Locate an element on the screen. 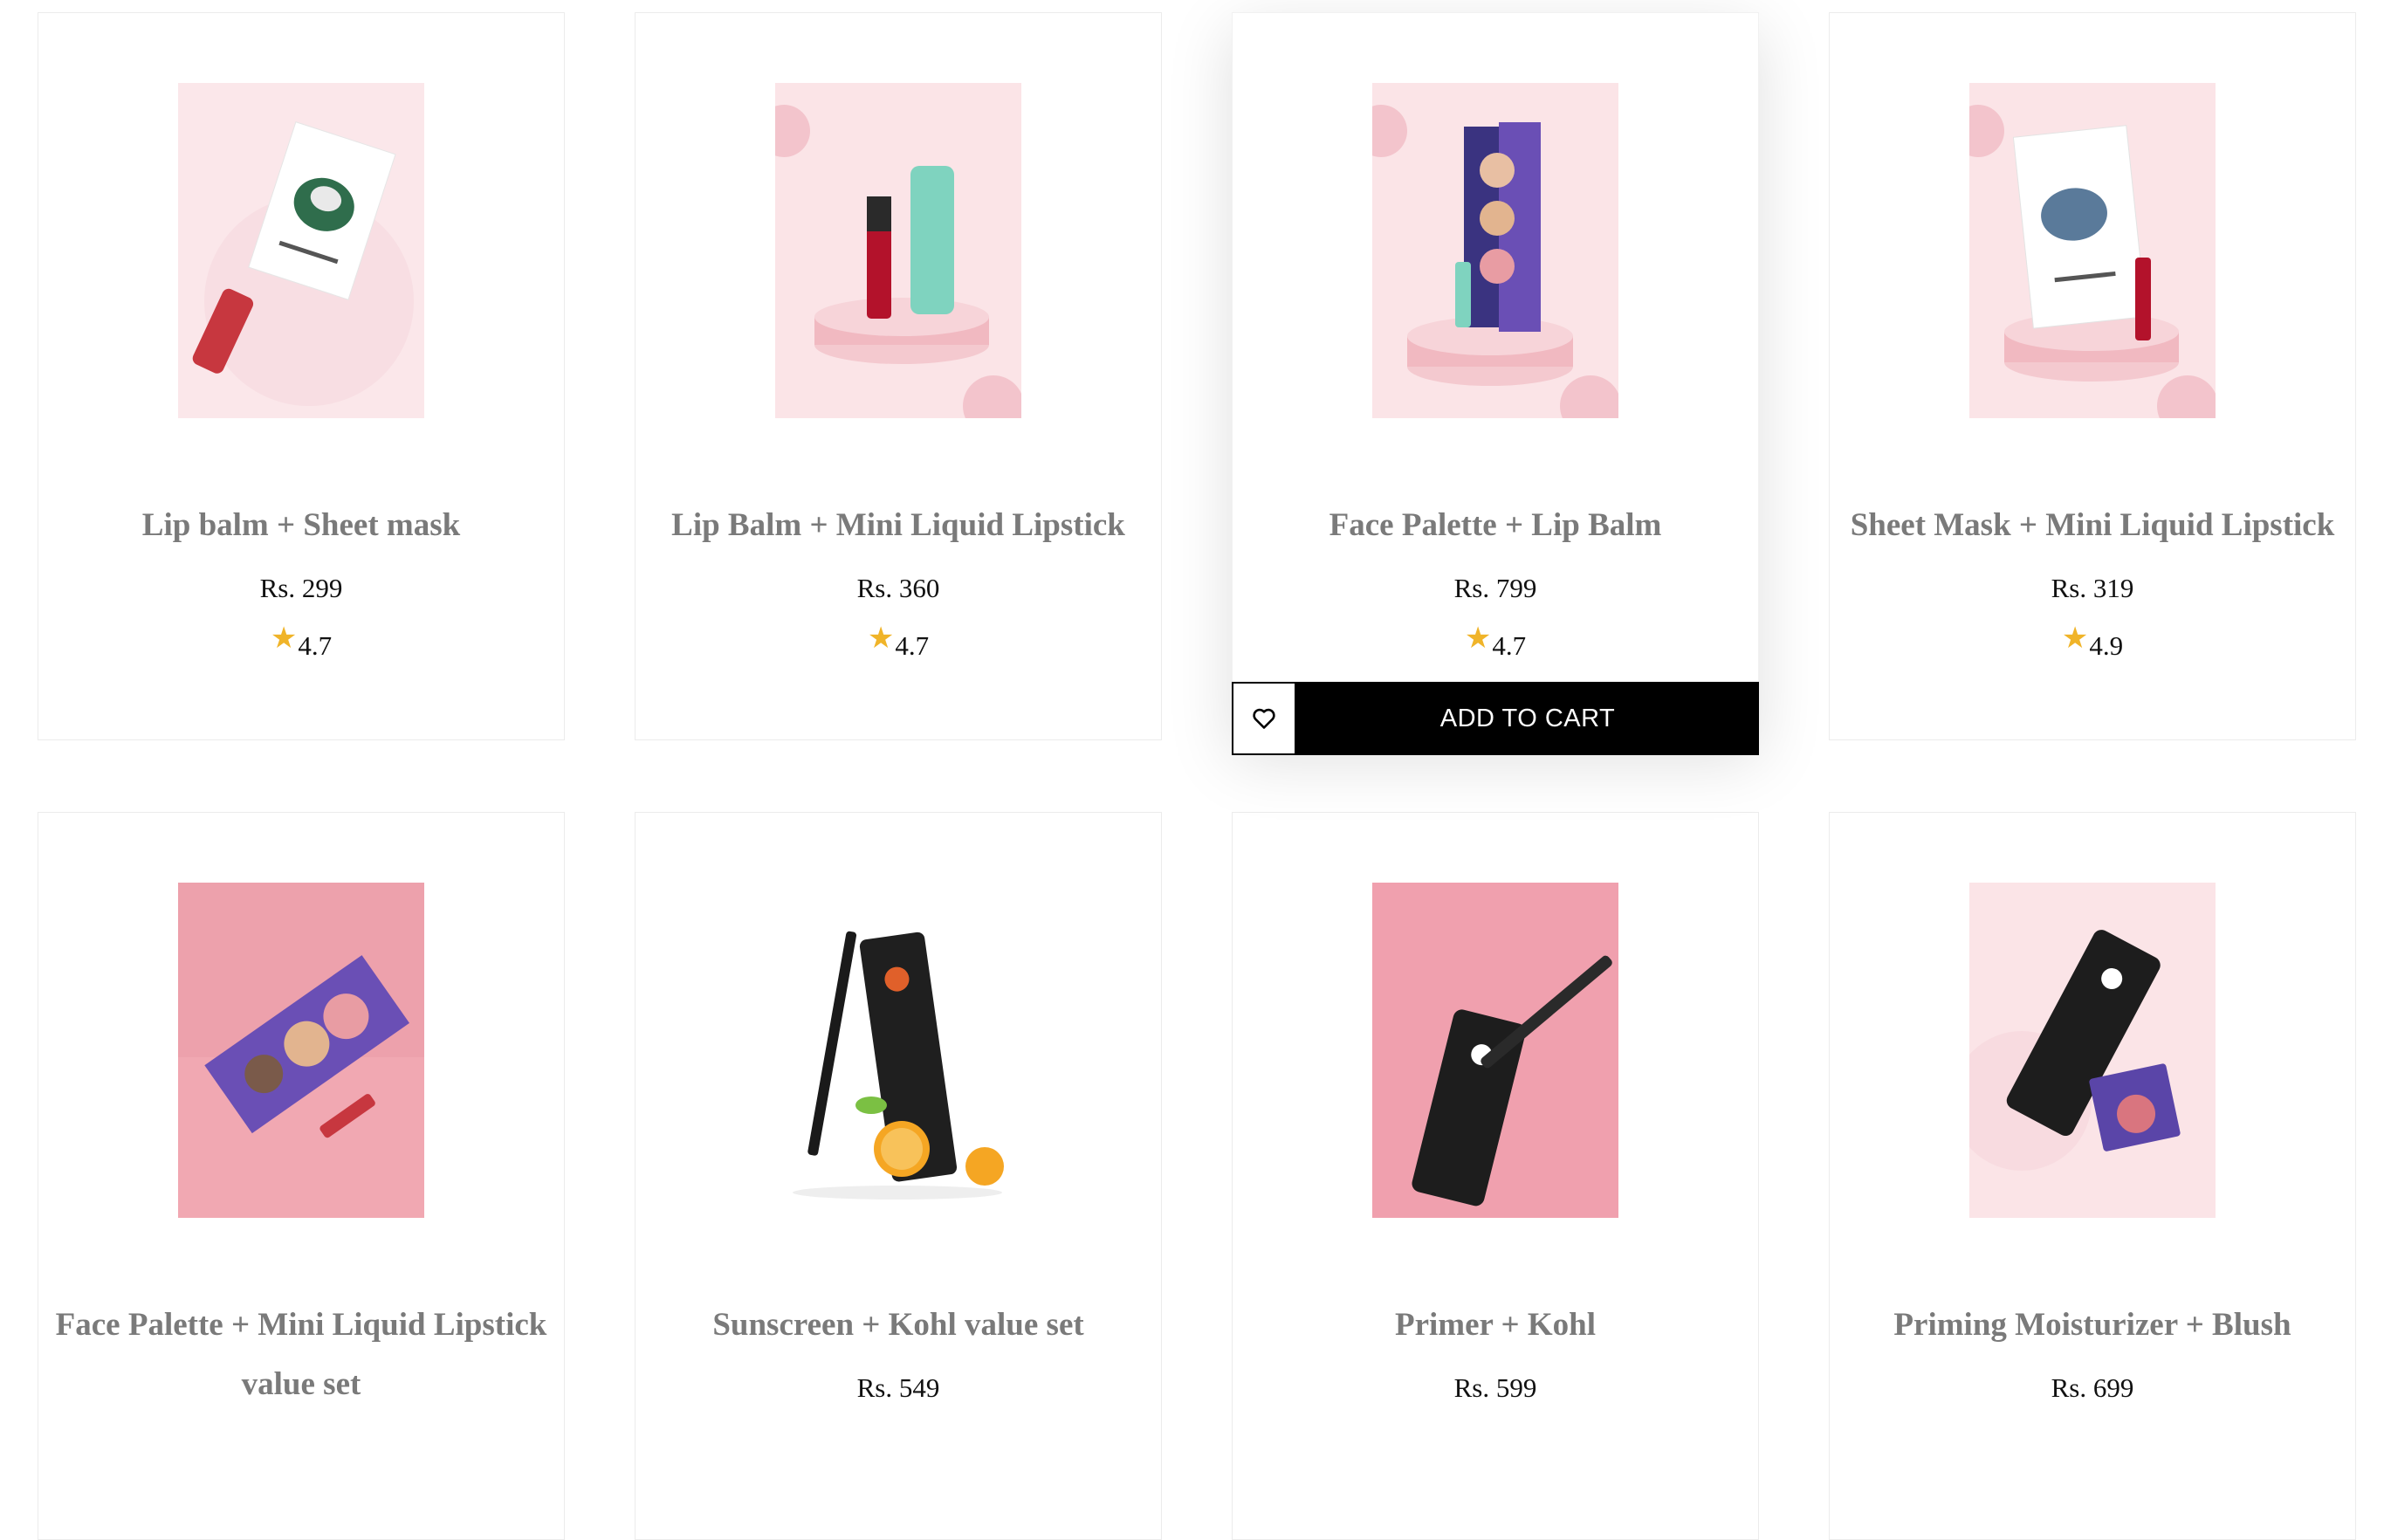 This screenshot has width=2384, height=1540. product-title: Priming Moisturizer + Blush is located at coordinates (2092, 1325).